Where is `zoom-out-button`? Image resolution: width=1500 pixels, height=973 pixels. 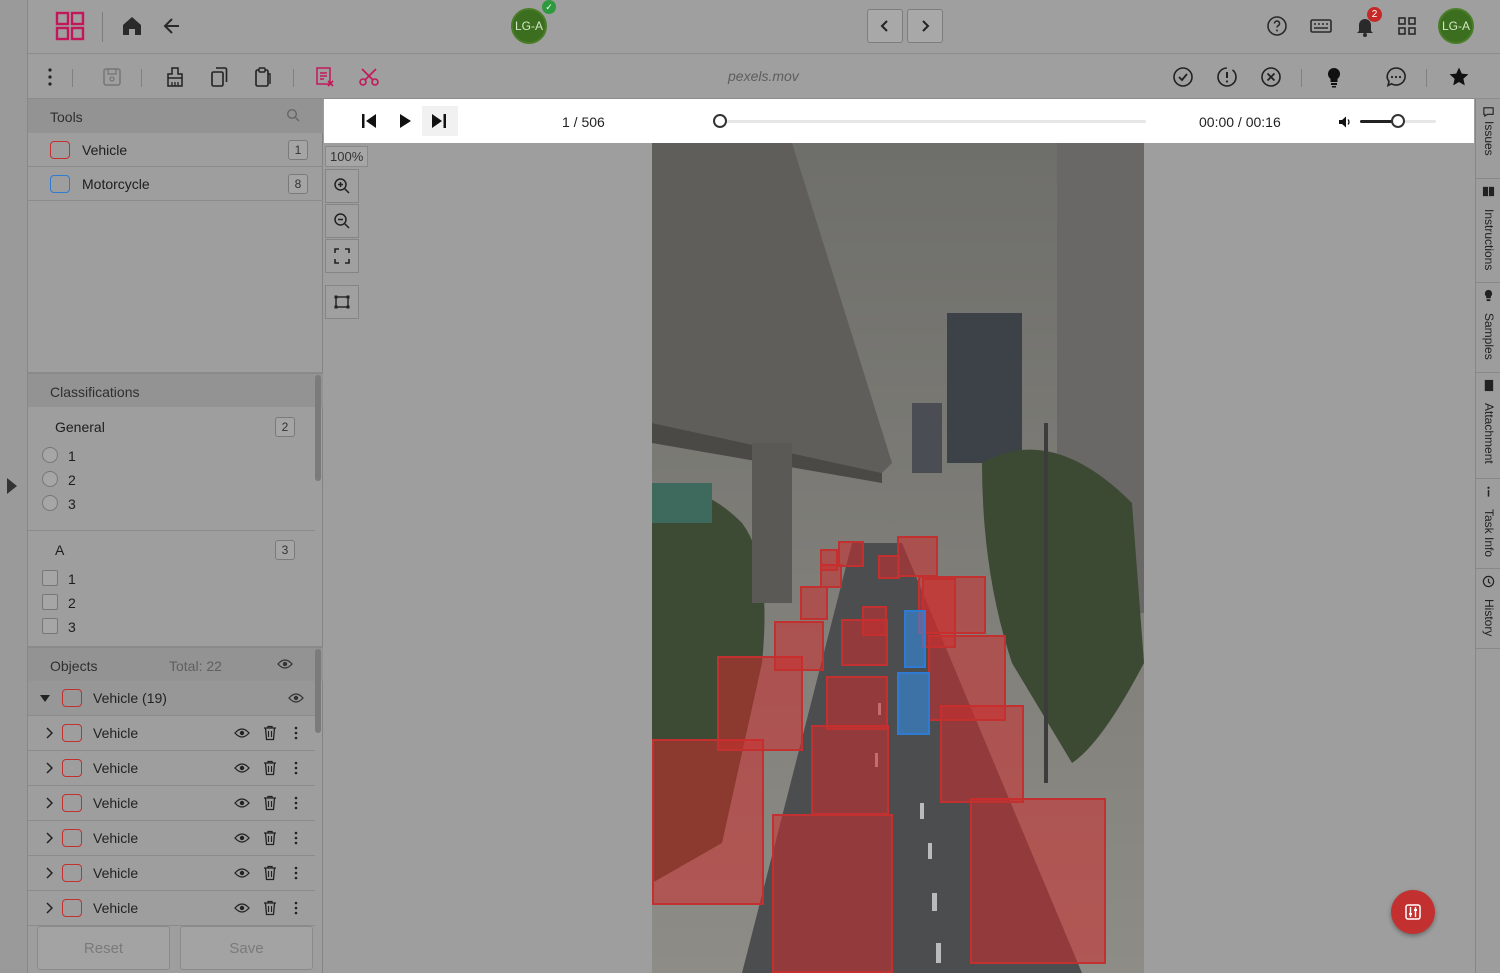 zoom-out-button is located at coordinates (342, 221).